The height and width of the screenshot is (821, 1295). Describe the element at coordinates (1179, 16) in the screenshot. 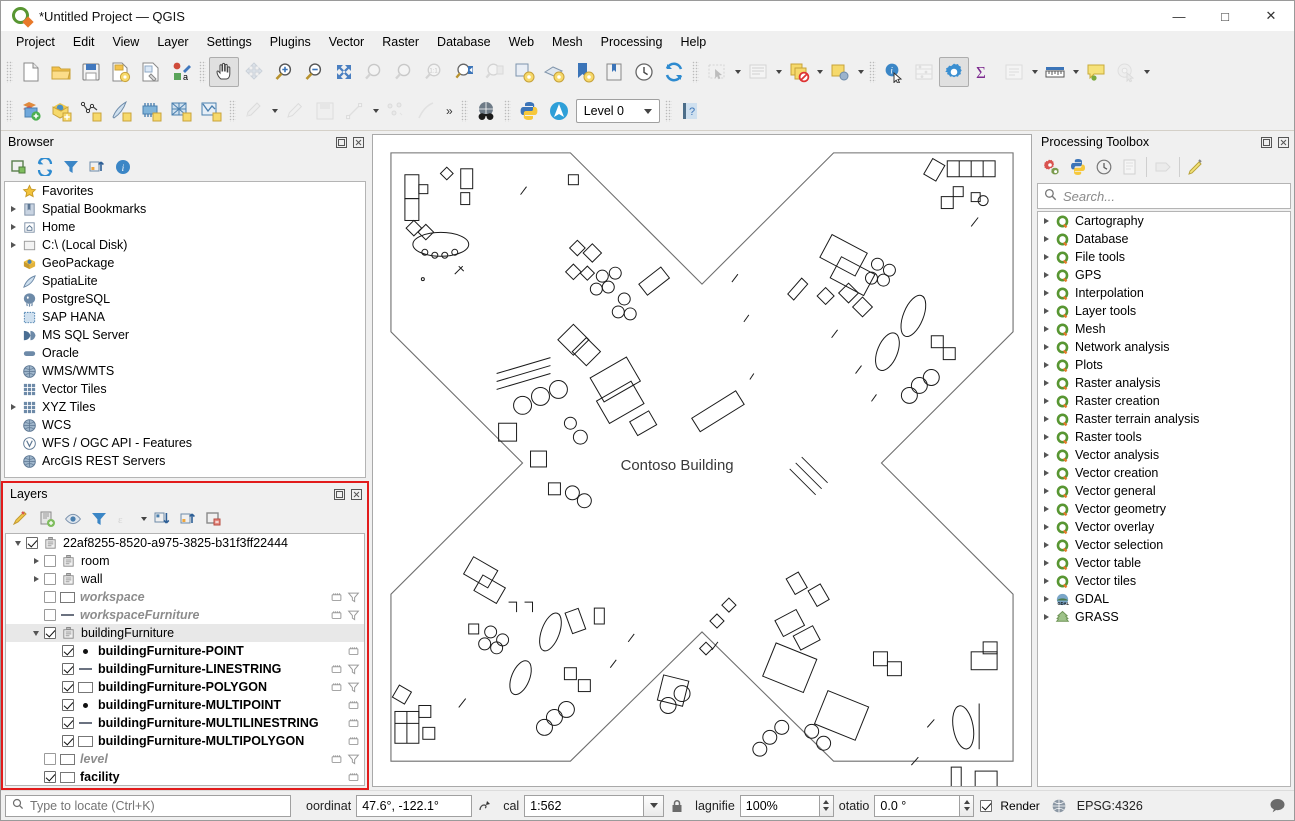

I see `minimize-button: —` at that location.